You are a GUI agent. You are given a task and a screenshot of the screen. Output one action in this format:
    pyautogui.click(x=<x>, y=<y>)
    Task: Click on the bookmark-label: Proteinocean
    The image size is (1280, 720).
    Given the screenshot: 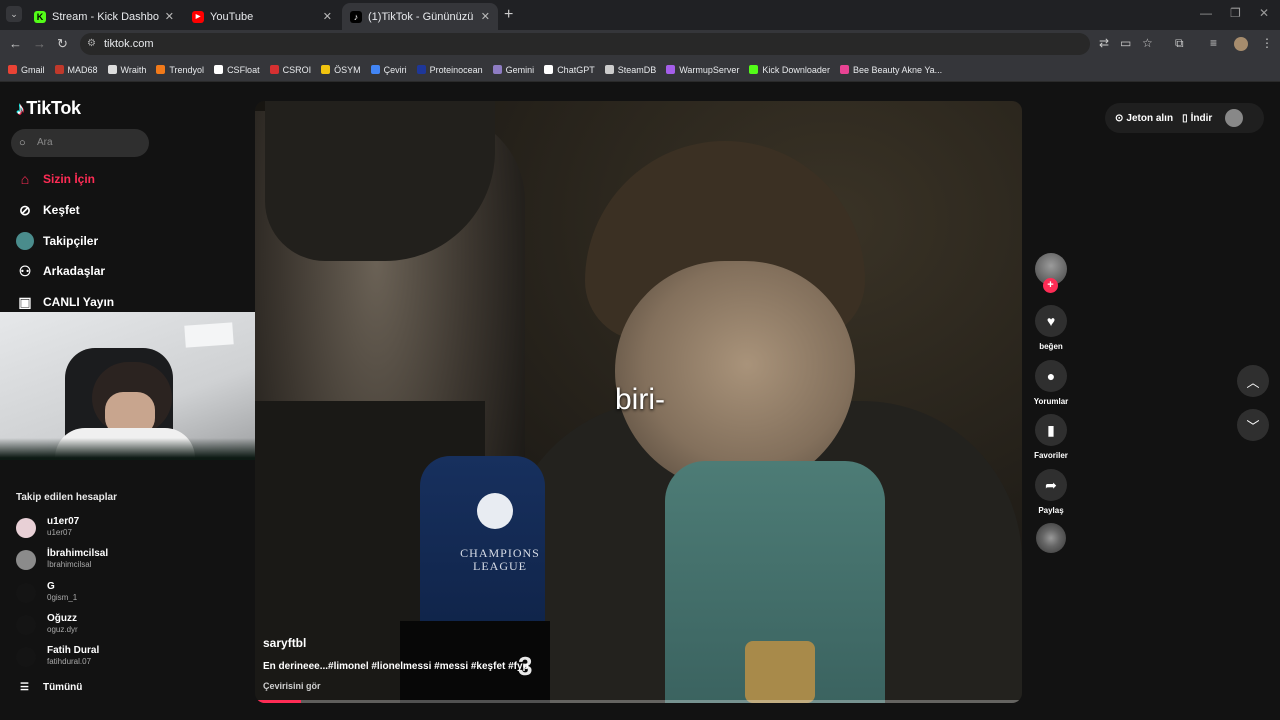 What is the action you would take?
    pyautogui.click(x=456, y=69)
    